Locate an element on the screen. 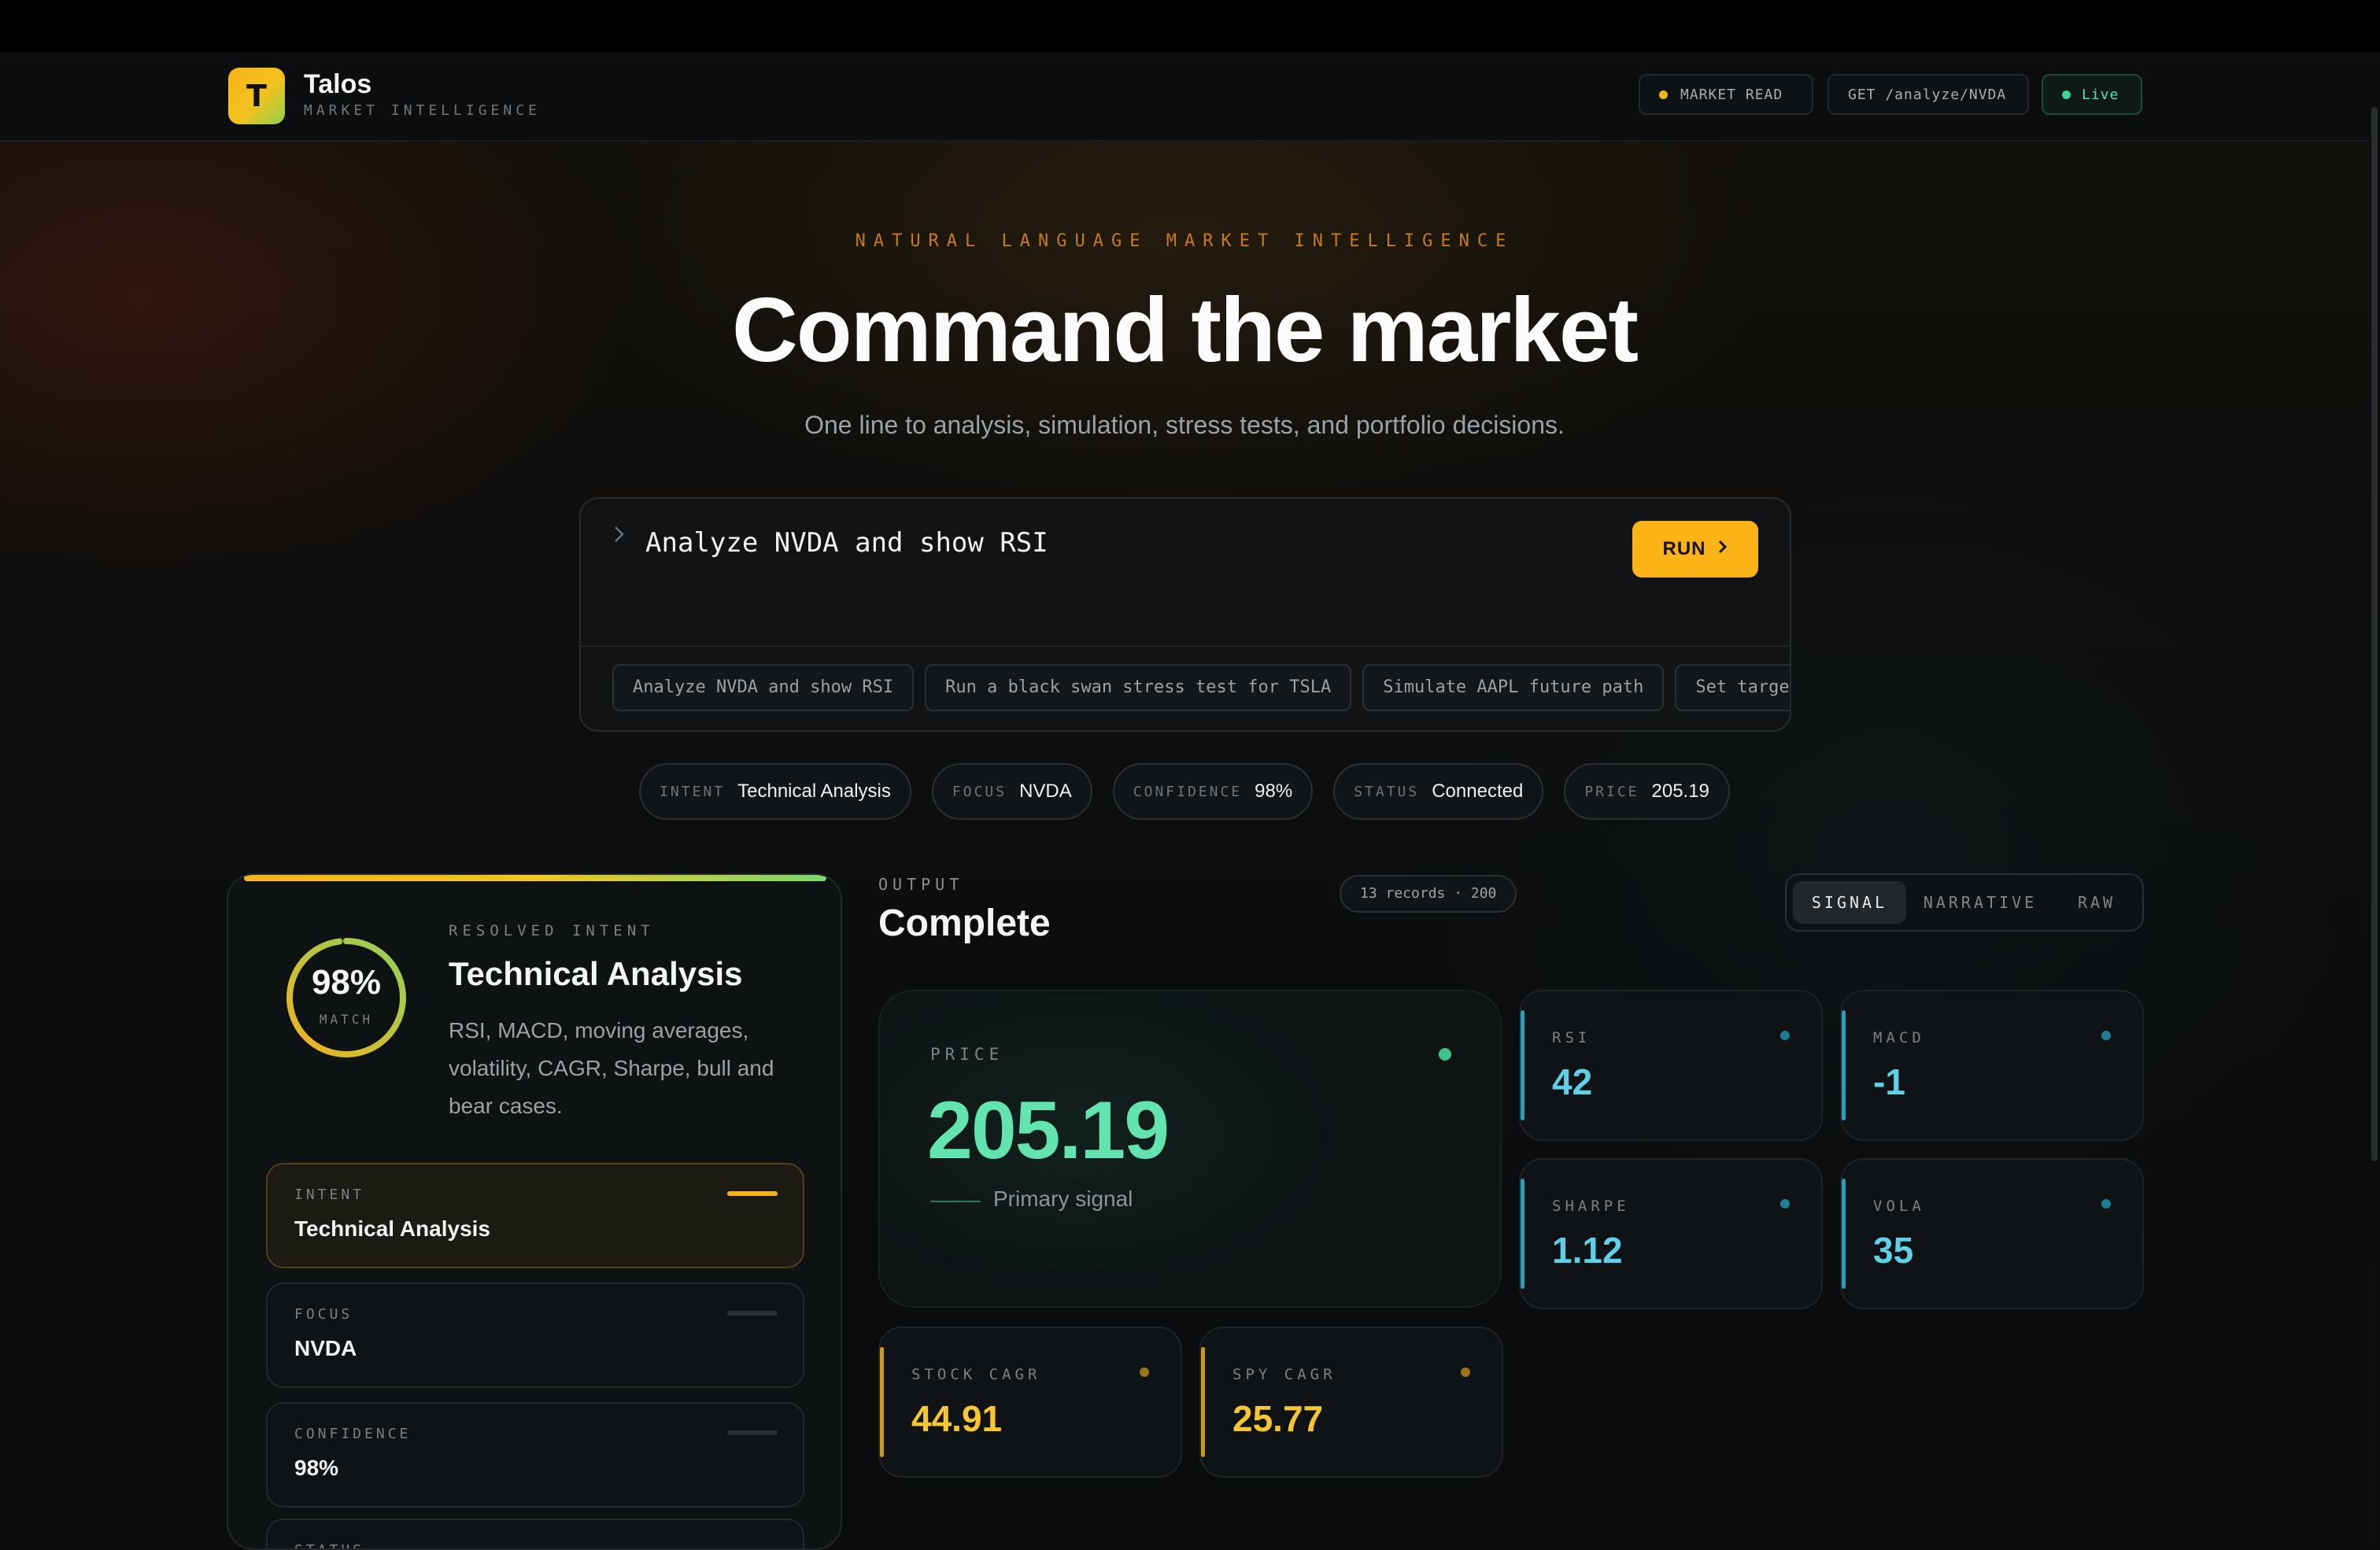  suggestion-chip: Set targe is located at coordinates (1732, 687).